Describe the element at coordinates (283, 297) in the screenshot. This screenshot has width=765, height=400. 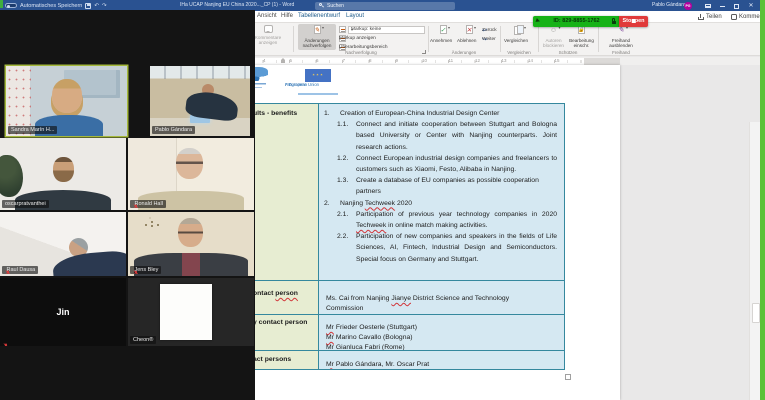
I see `row-label-cell: ontact person` at that location.